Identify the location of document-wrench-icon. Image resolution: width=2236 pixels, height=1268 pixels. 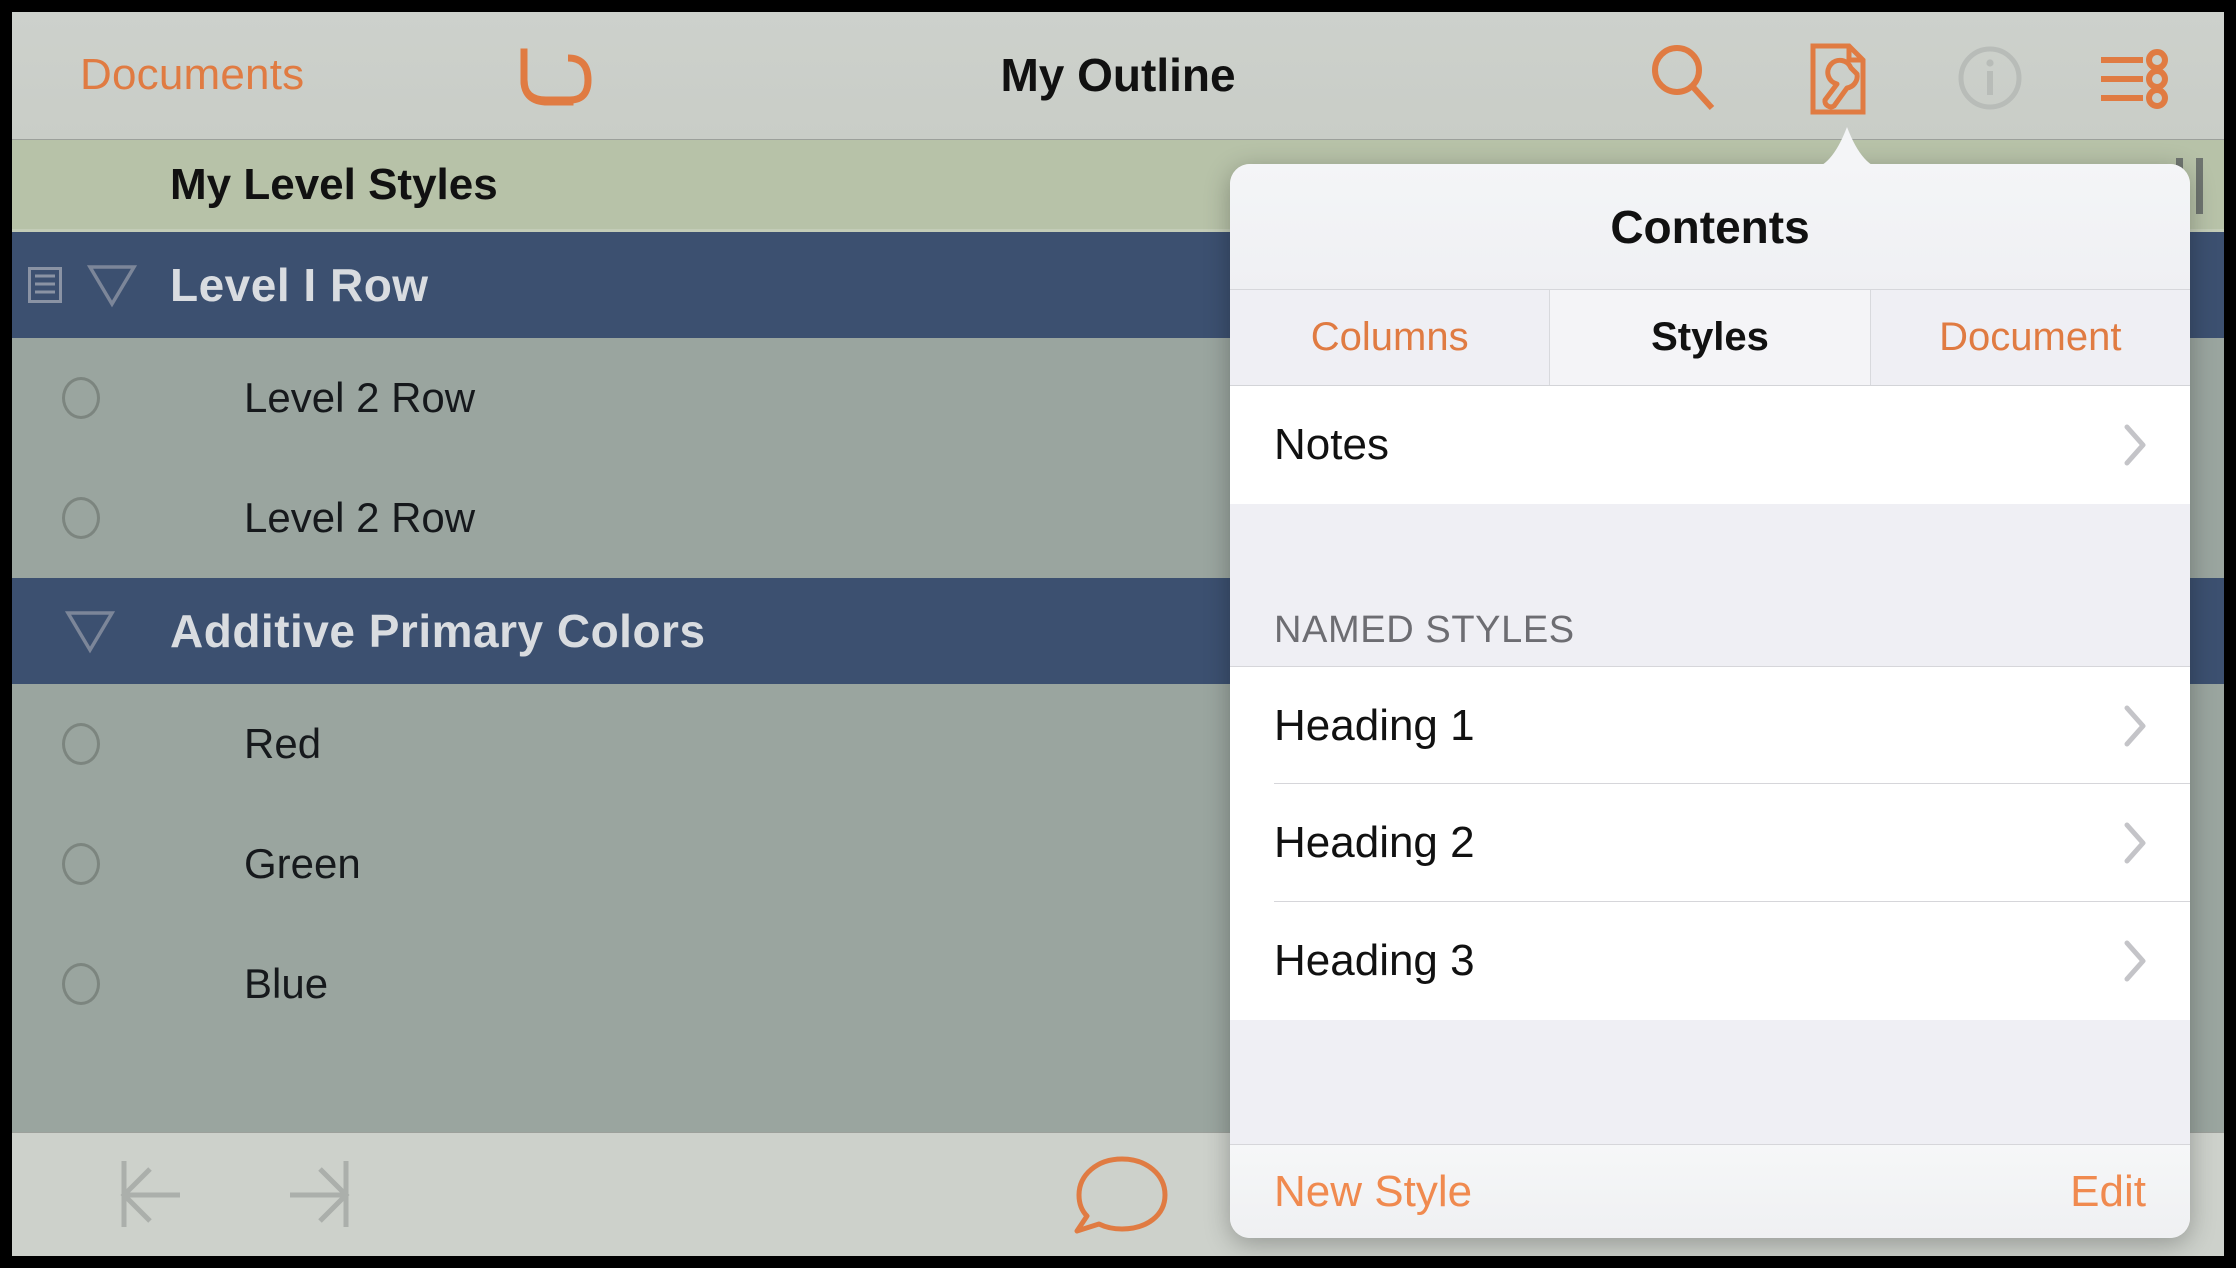
(1838, 79).